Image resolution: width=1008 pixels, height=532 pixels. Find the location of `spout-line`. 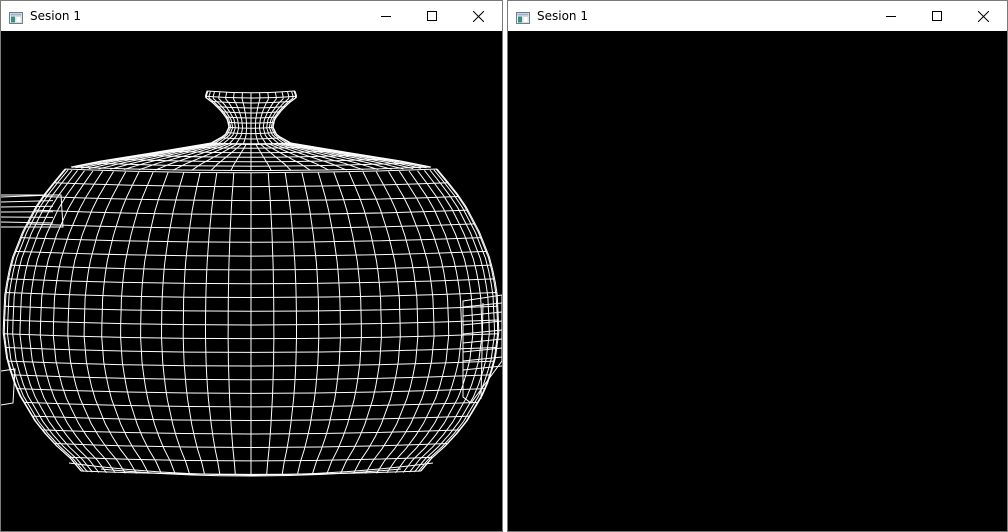

spout-line is located at coordinates (482, 359).